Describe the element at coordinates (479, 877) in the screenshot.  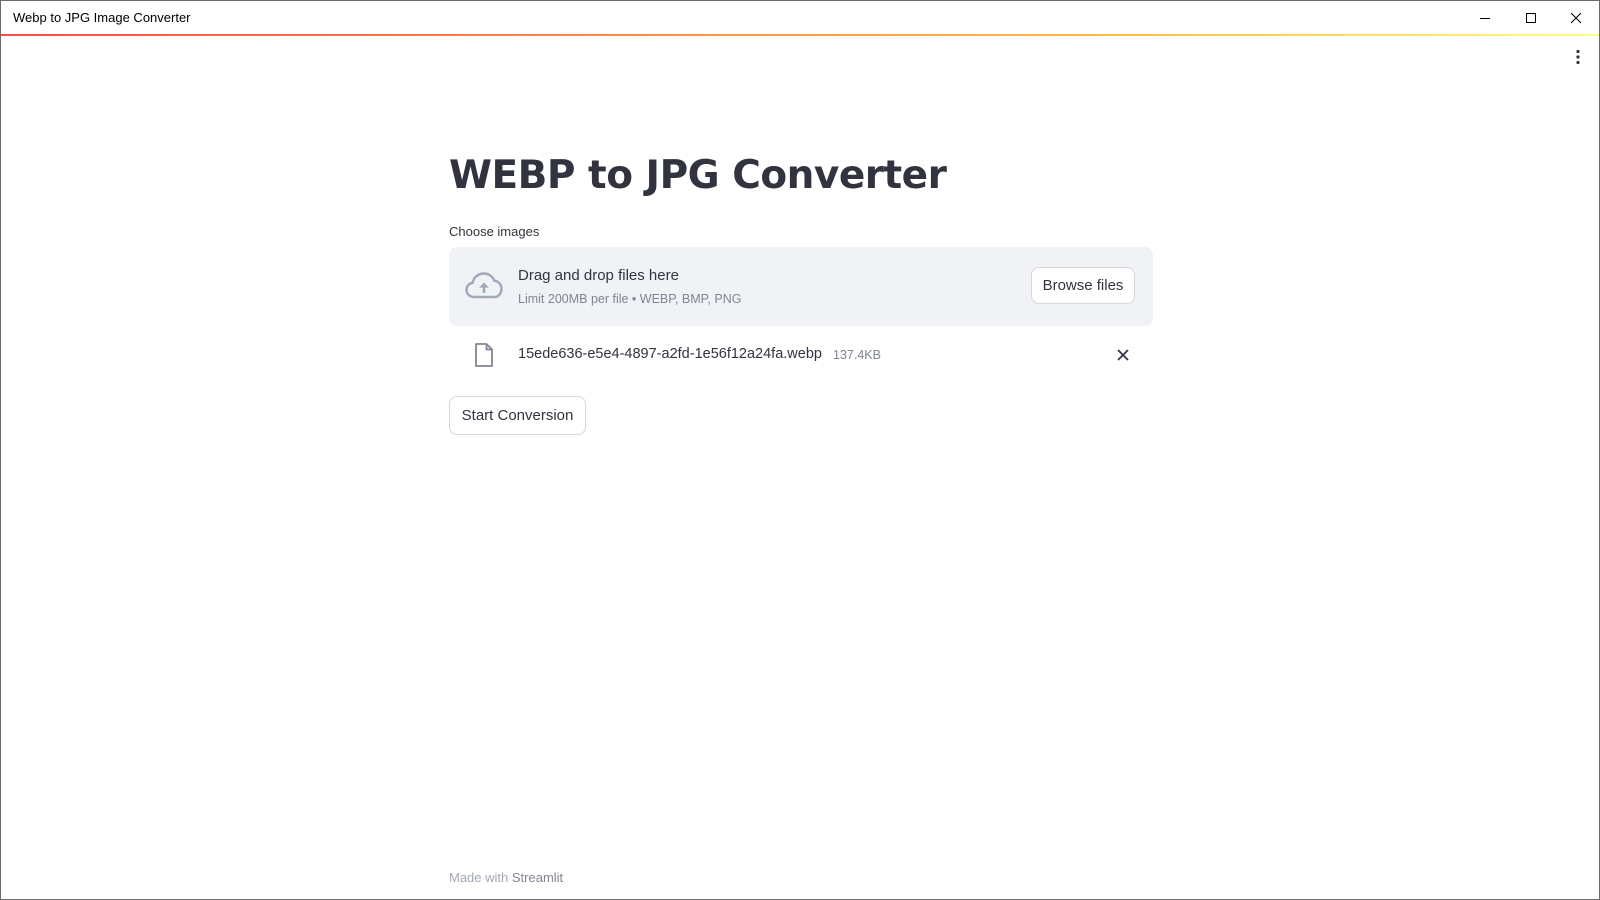
I see `footer-prefix: Made with` at that location.